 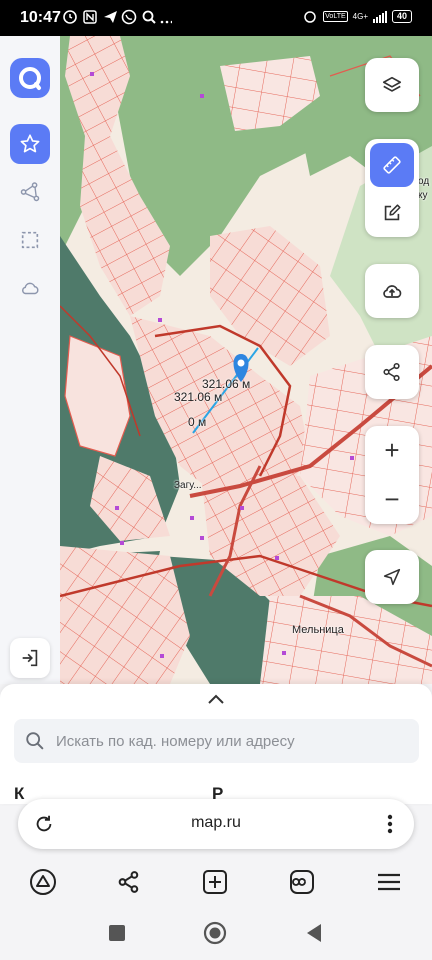 What do you see at coordinates (40, 17) in the screenshot?
I see `status-time: 10:47` at bounding box center [40, 17].